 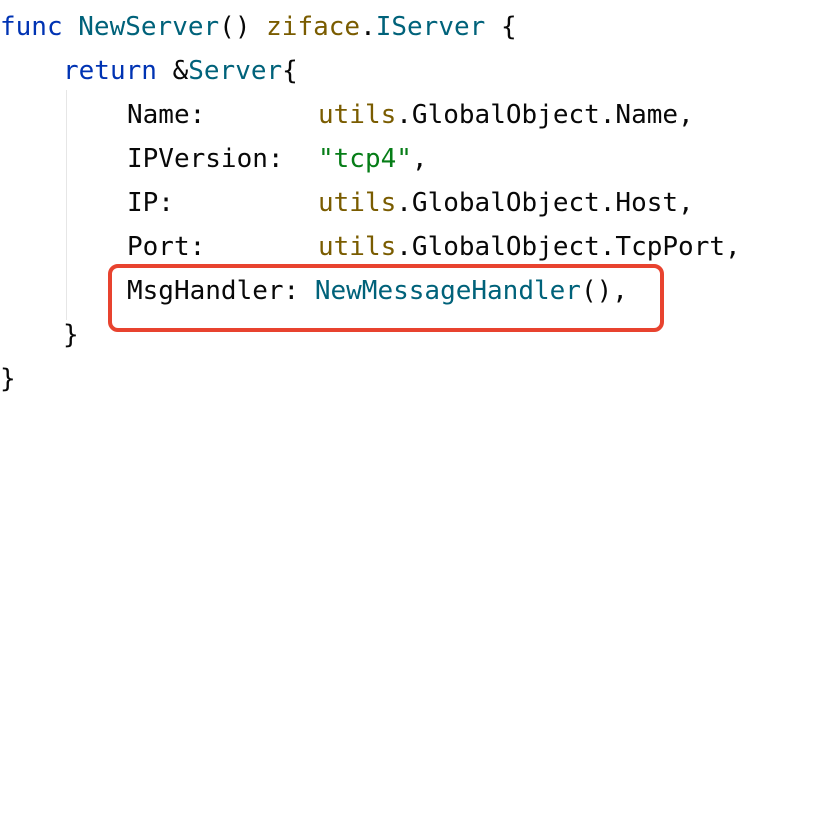 What do you see at coordinates (149, 27) in the screenshot?
I see `function-name: NewServer` at bounding box center [149, 27].